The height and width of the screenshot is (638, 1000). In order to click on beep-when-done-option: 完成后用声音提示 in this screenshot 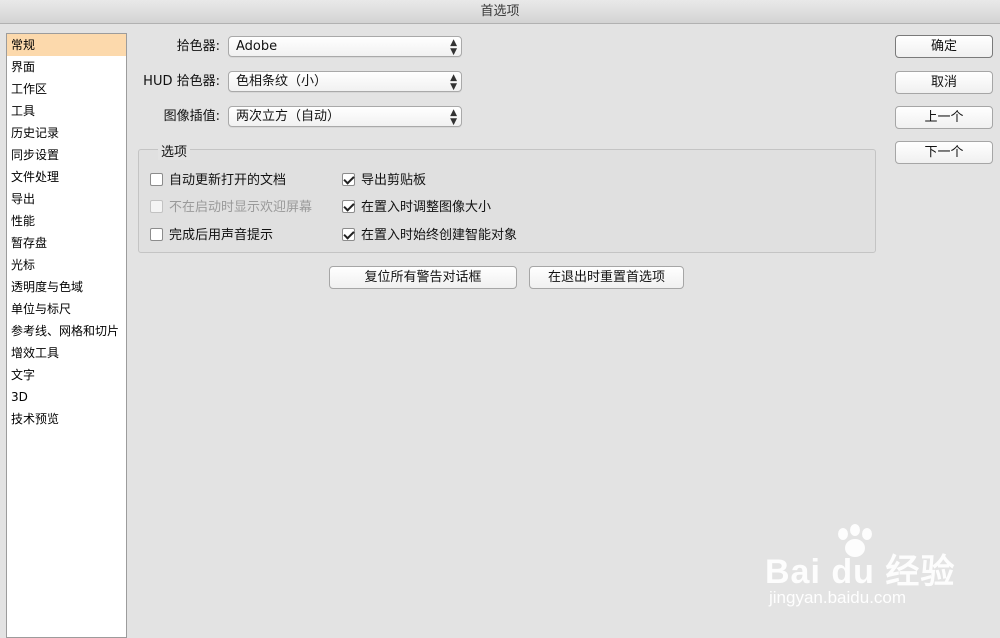, I will do `click(211, 236)`.